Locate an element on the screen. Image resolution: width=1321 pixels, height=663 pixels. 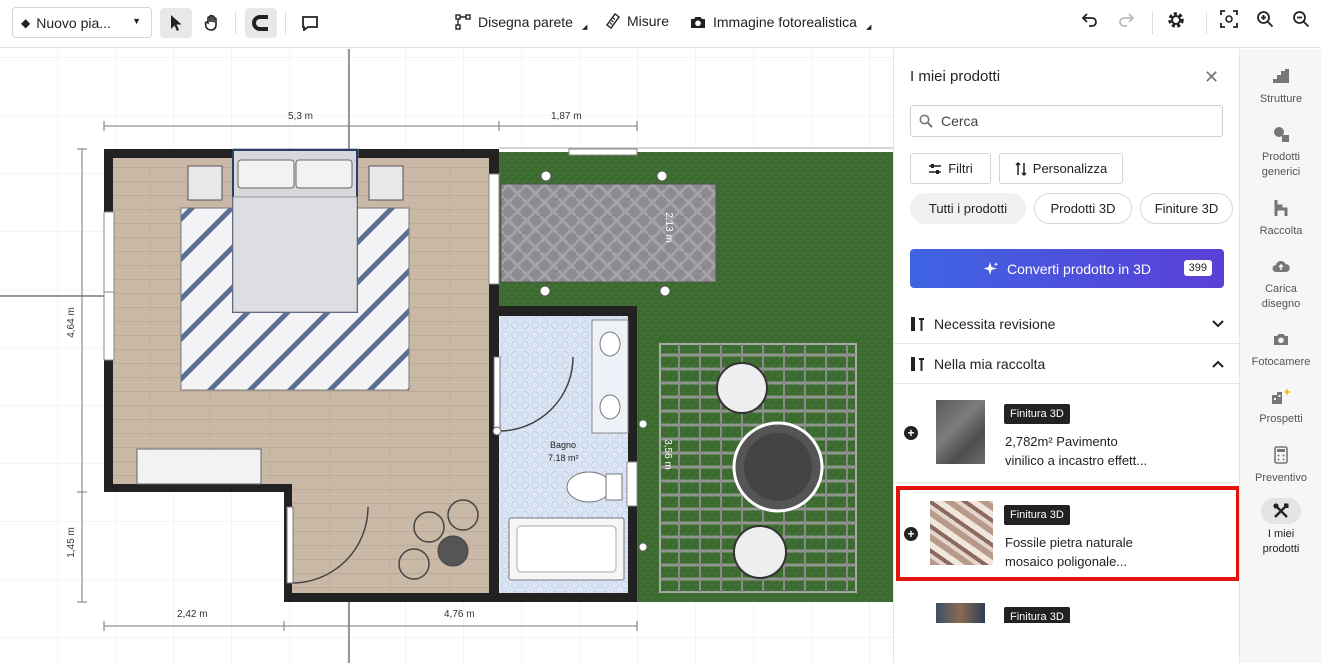
rail-item-collection: Raccolta is located at coordinates (1280, 217).